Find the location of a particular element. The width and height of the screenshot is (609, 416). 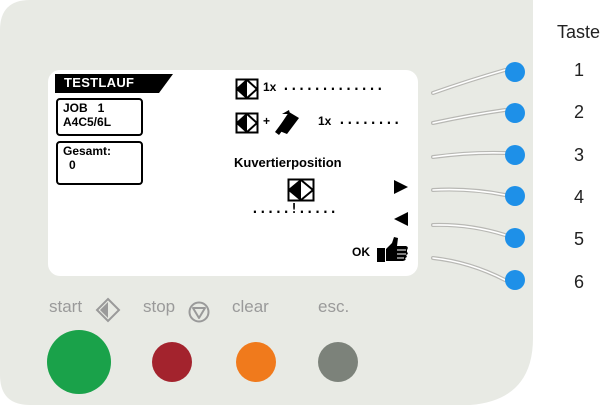

key-number-1: 1 is located at coordinates (579, 70).